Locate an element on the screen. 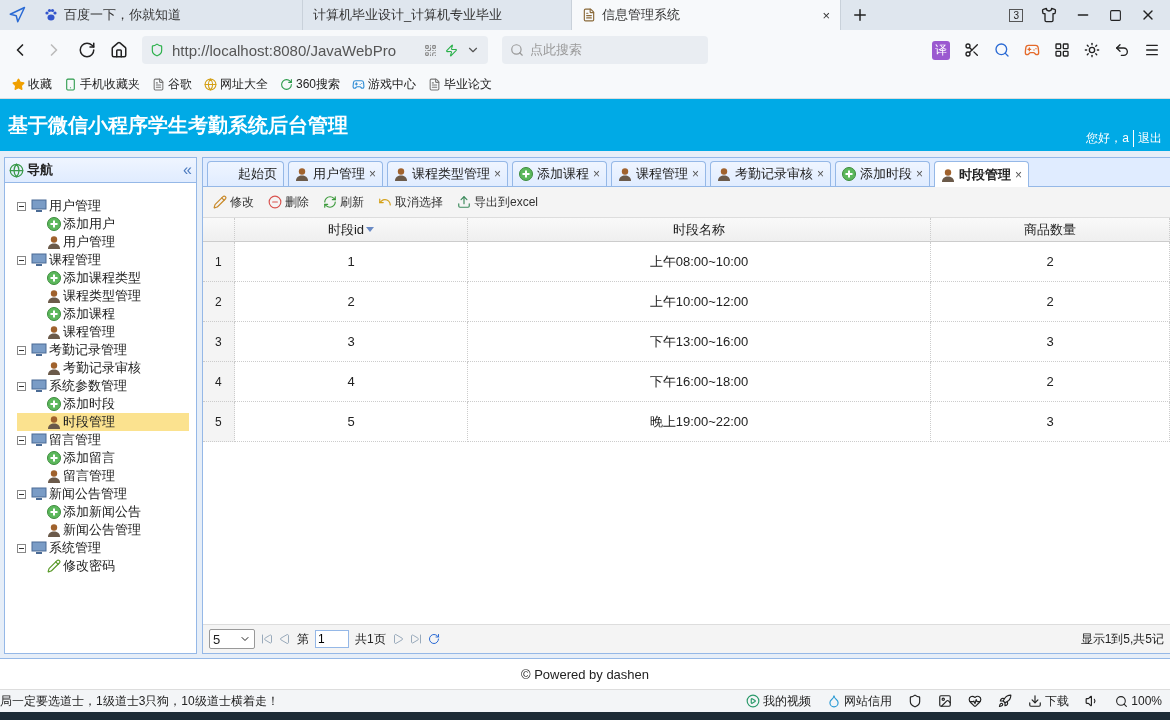 This screenshot has height=720, width=1170. bookmark: 网址大全 is located at coordinates (236, 84).